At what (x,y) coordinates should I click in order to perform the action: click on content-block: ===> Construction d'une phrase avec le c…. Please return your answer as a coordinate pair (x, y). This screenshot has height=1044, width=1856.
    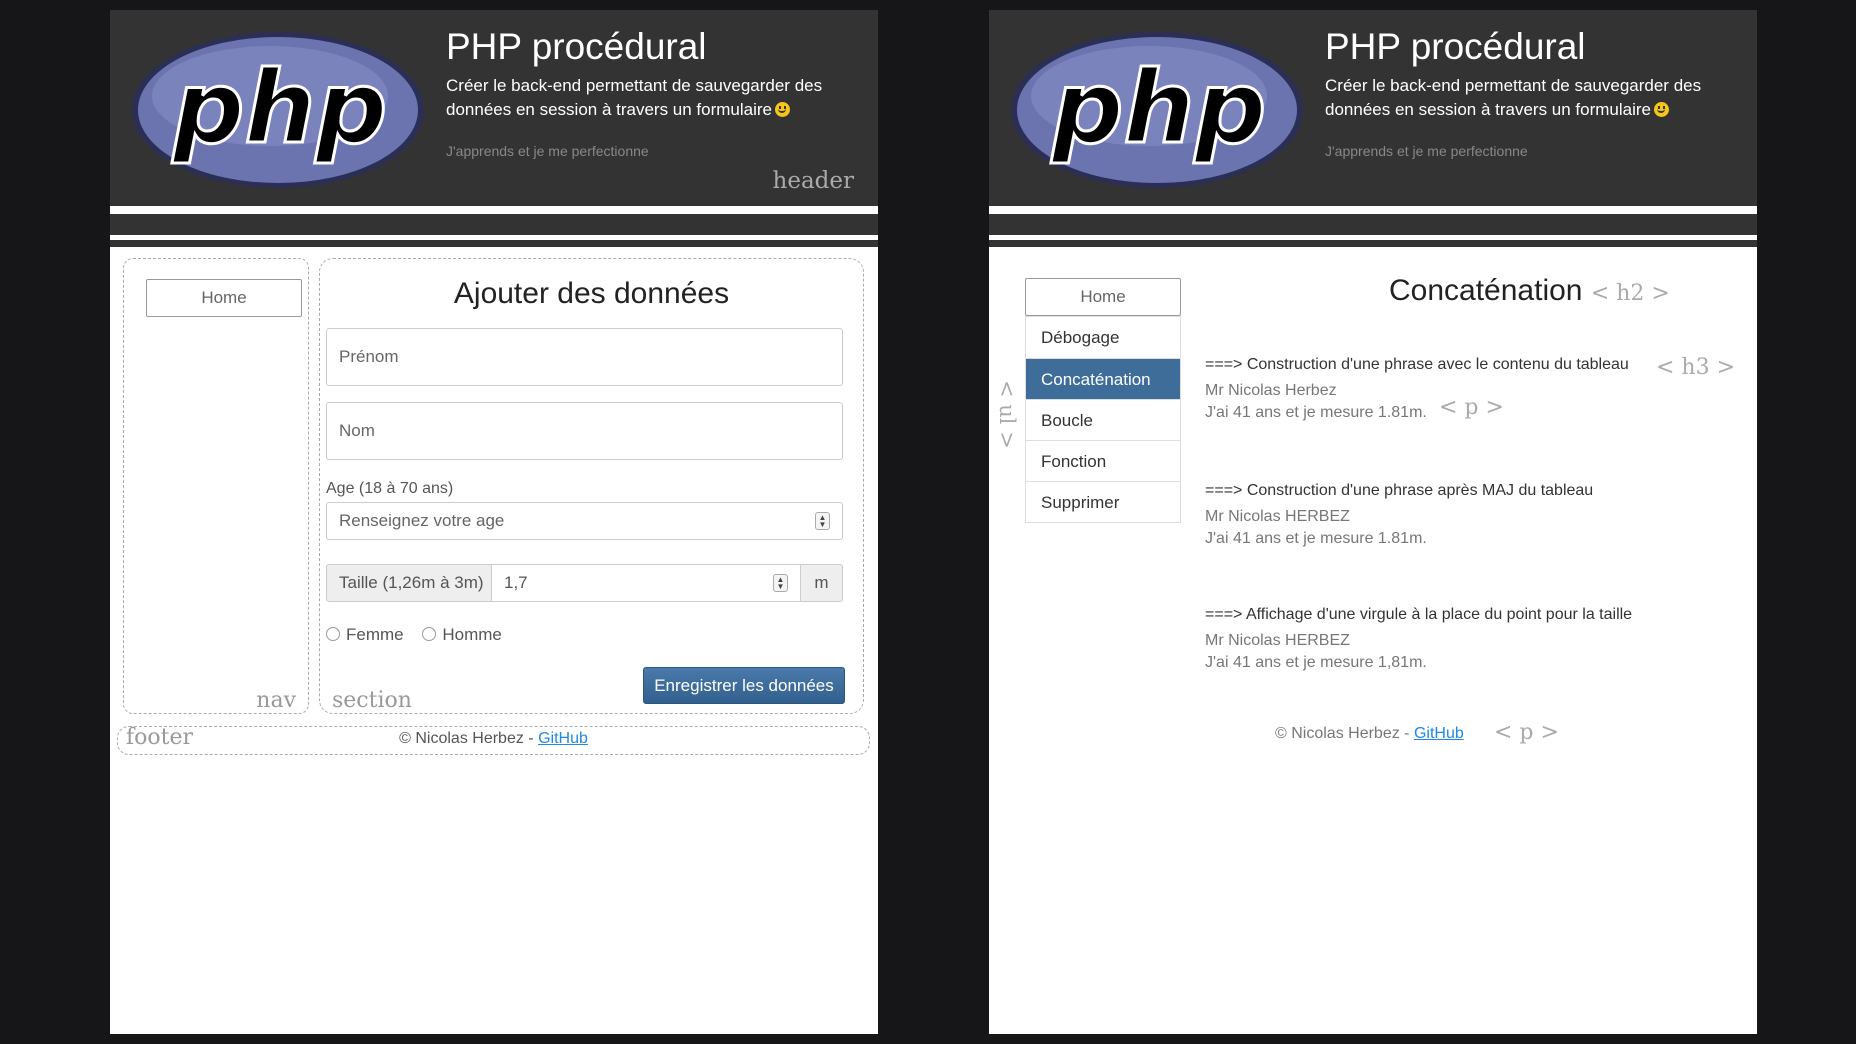
    Looking at the image, I should click on (1417, 389).